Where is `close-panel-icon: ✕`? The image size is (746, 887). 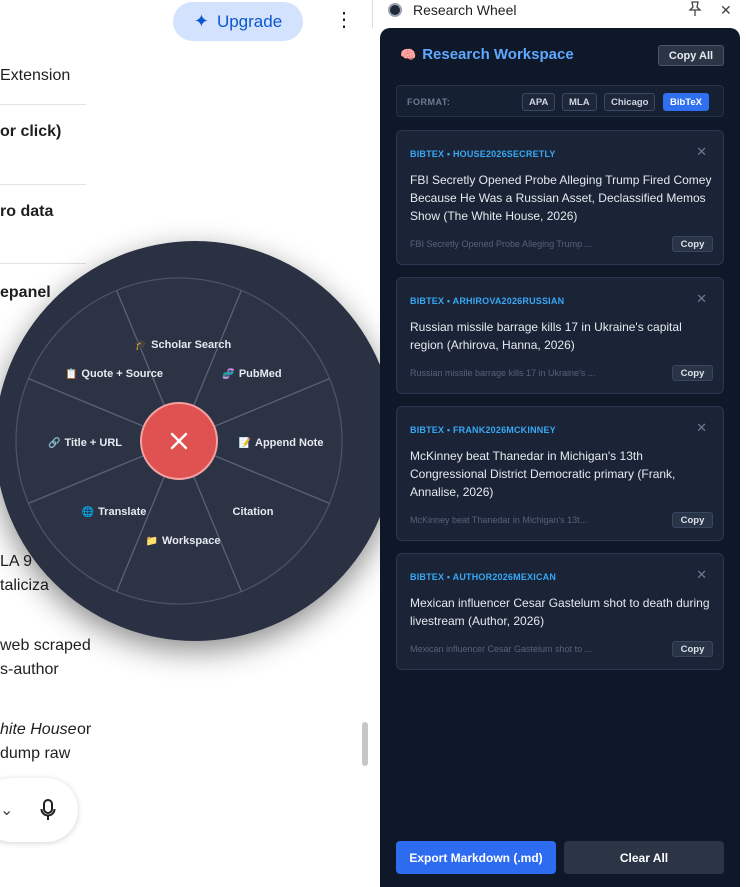 close-panel-icon: ✕ is located at coordinates (726, 10).